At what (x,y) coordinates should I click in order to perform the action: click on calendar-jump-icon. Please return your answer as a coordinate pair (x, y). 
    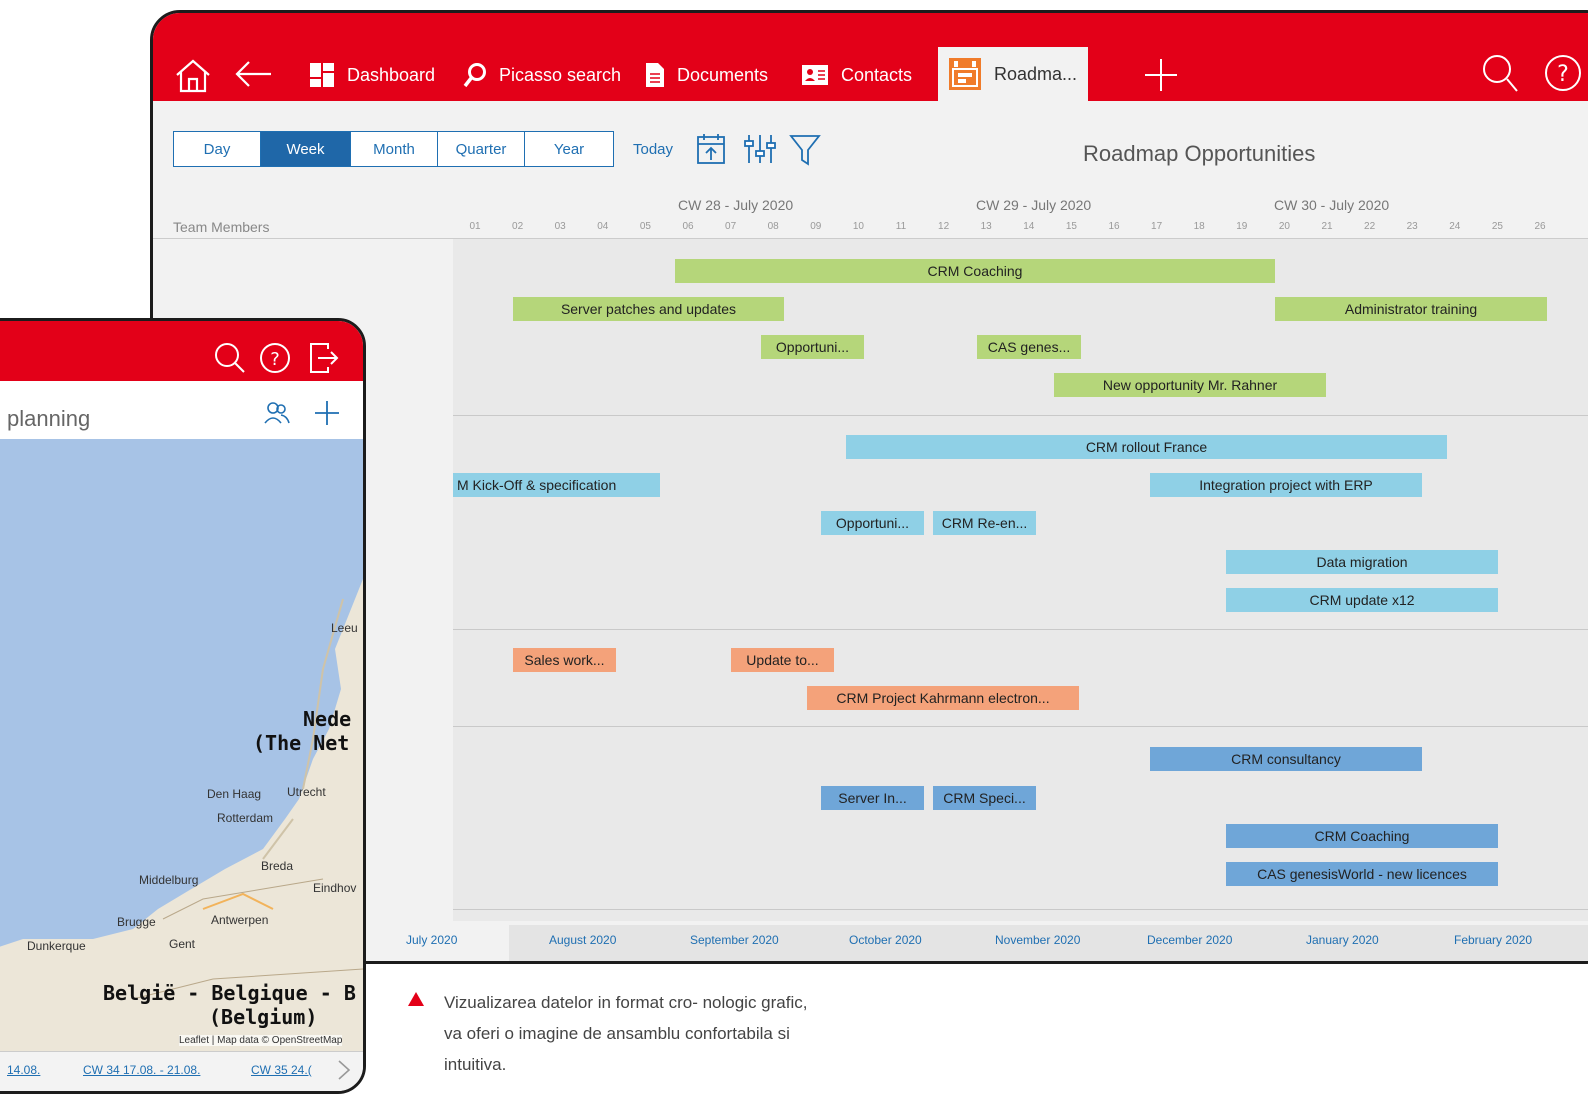
    Looking at the image, I should click on (711, 149).